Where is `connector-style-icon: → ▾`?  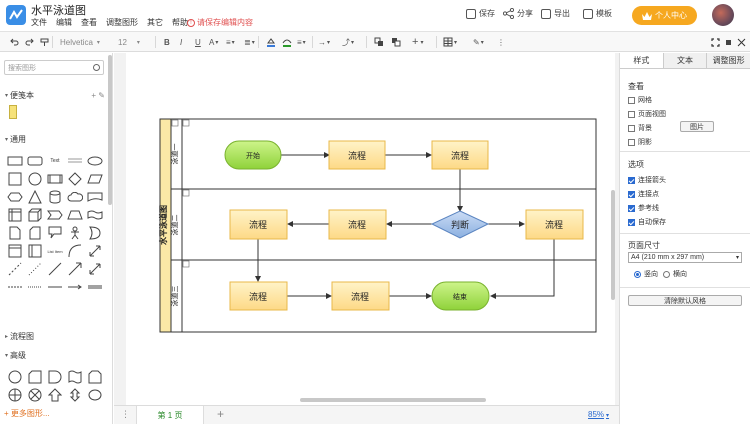 connector-style-icon: → ▾ is located at coordinates (324, 42).